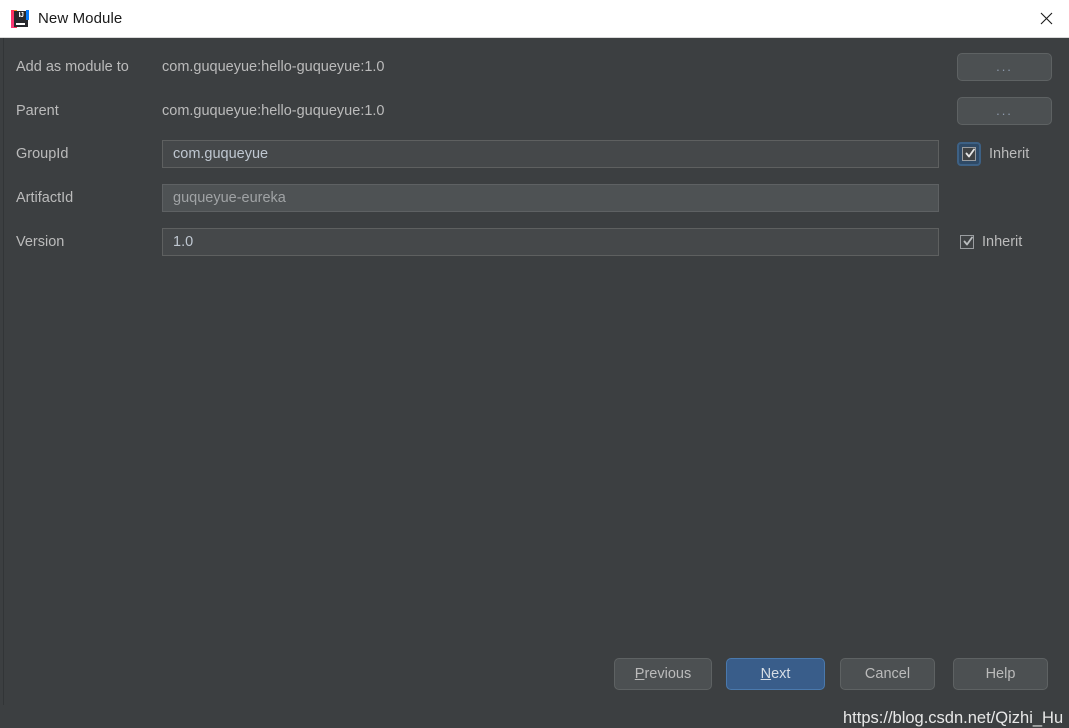  What do you see at coordinates (781, 674) in the screenshot?
I see `next-button-label: ext` at bounding box center [781, 674].